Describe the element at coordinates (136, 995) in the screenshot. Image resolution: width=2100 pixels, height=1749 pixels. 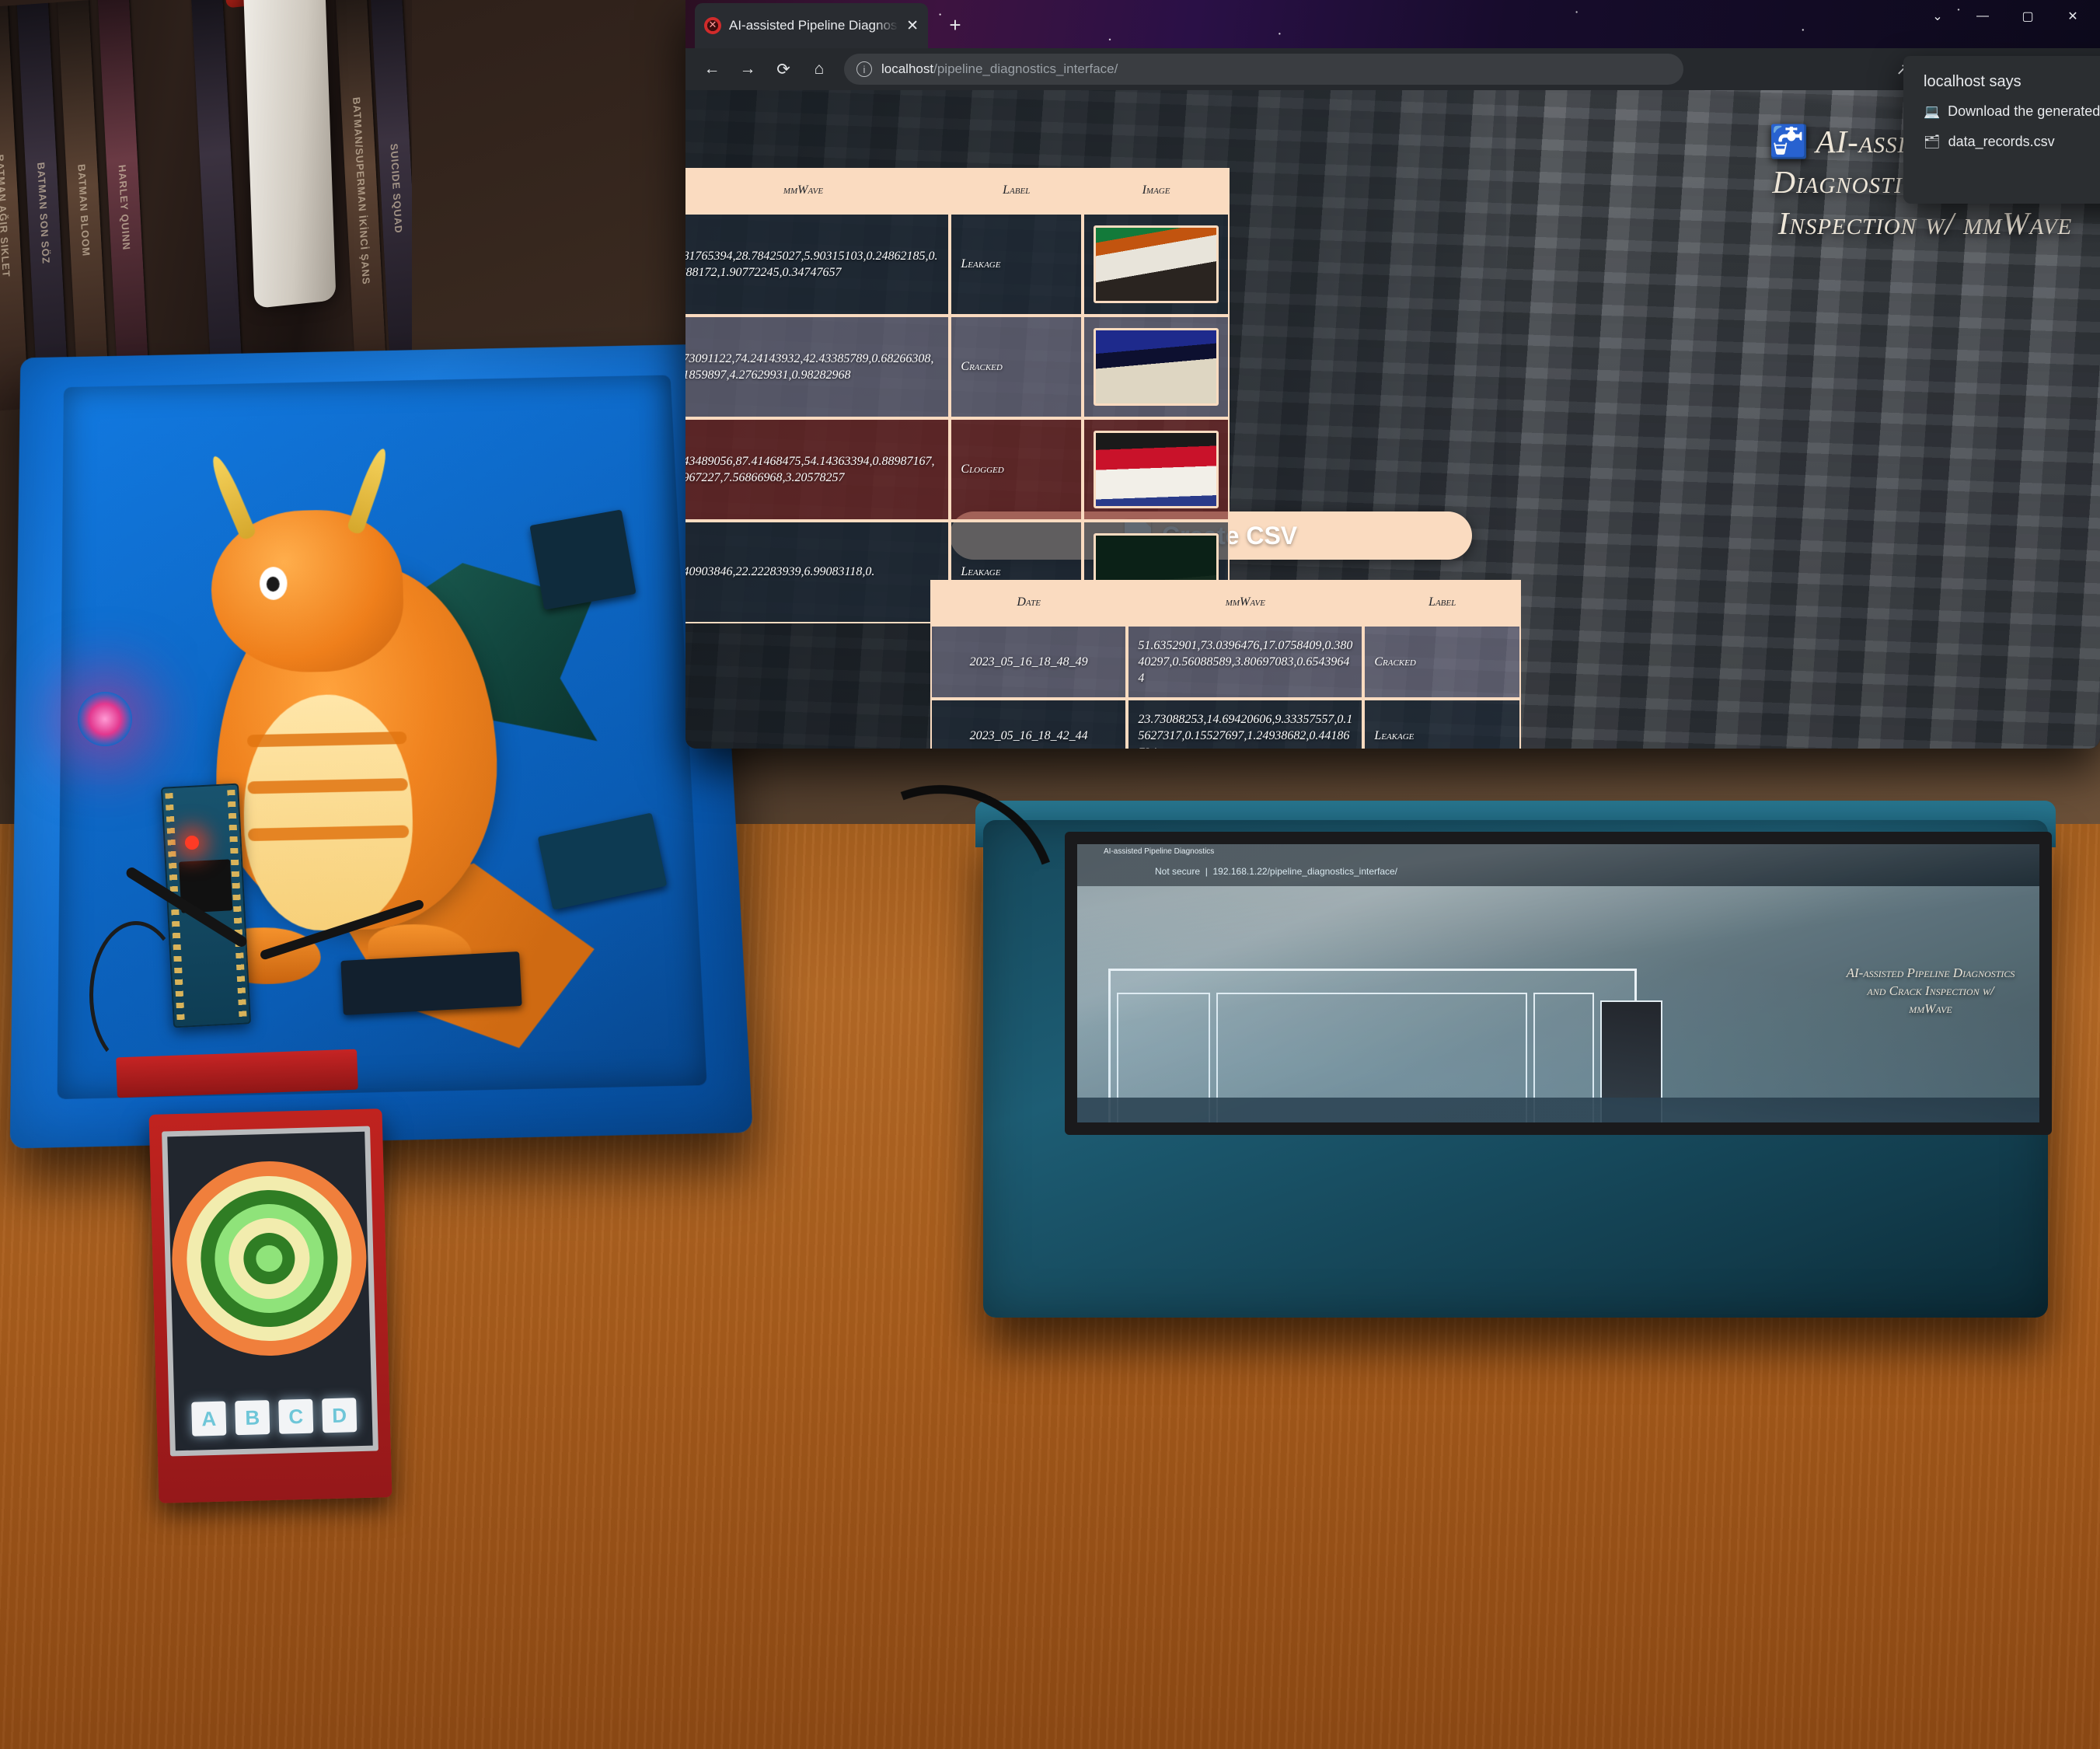
I see `wire-loop` at that location.